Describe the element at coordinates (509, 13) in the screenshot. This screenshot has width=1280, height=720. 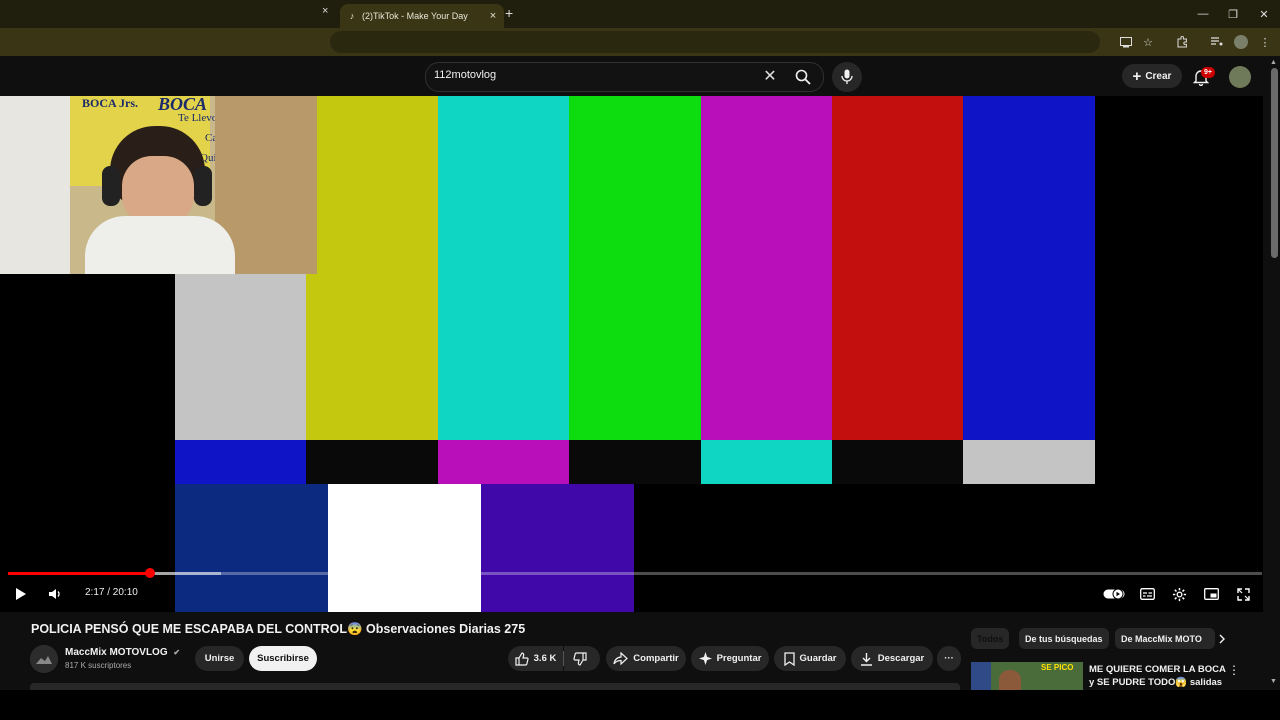
I see `new-tab-button: +` at that location.